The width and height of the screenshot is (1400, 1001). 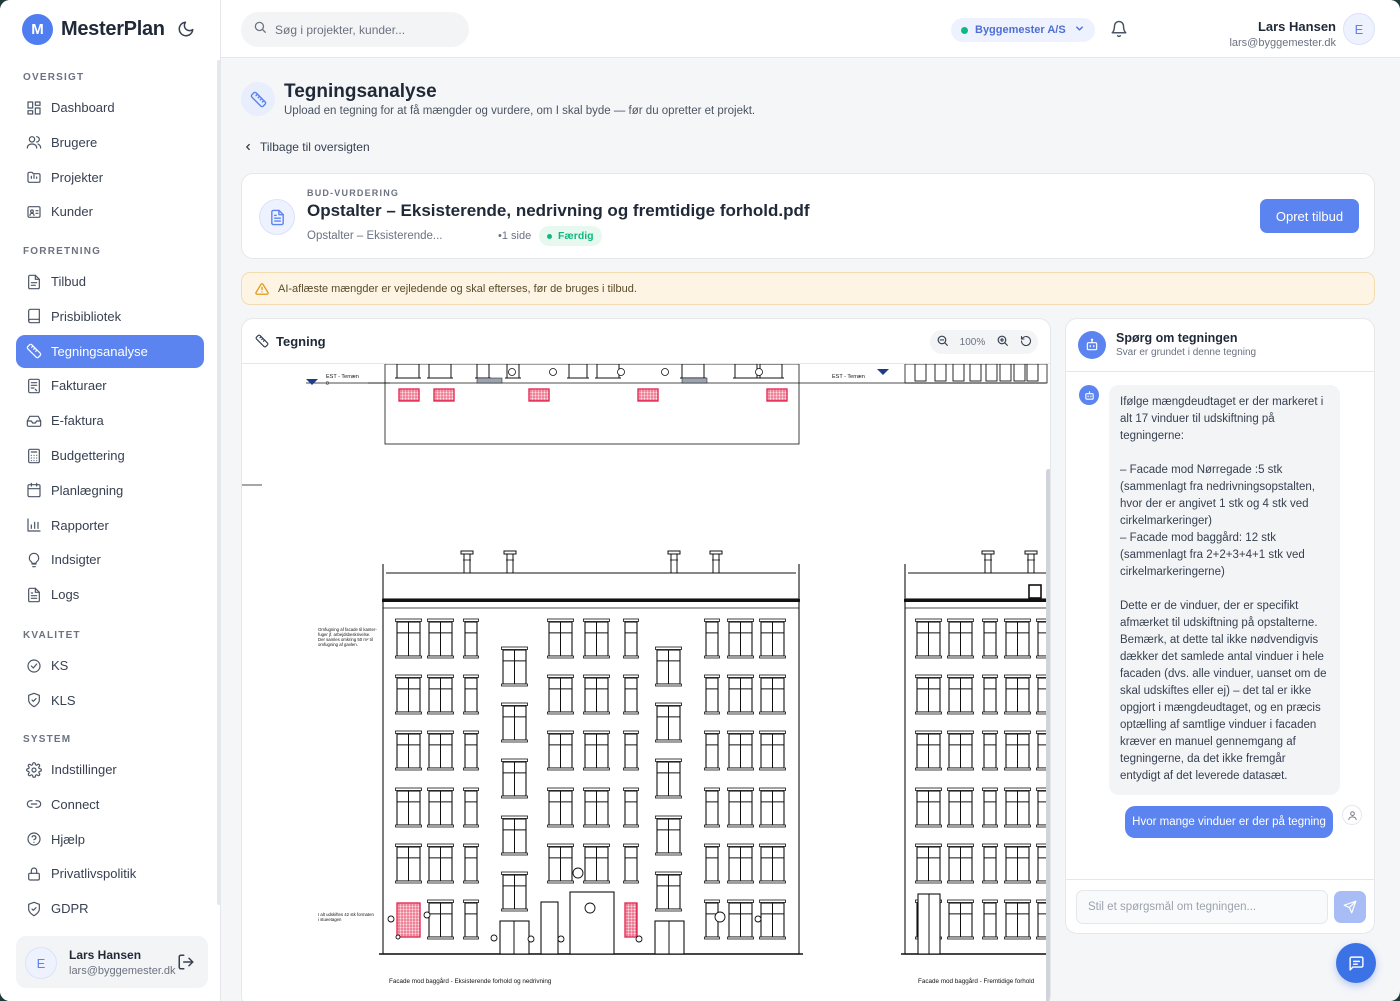 What do you see at coordinates (83, 107) in the screenshot?
I see `sidebar-item-label: Dashboard` at bounding box center [83, 107].